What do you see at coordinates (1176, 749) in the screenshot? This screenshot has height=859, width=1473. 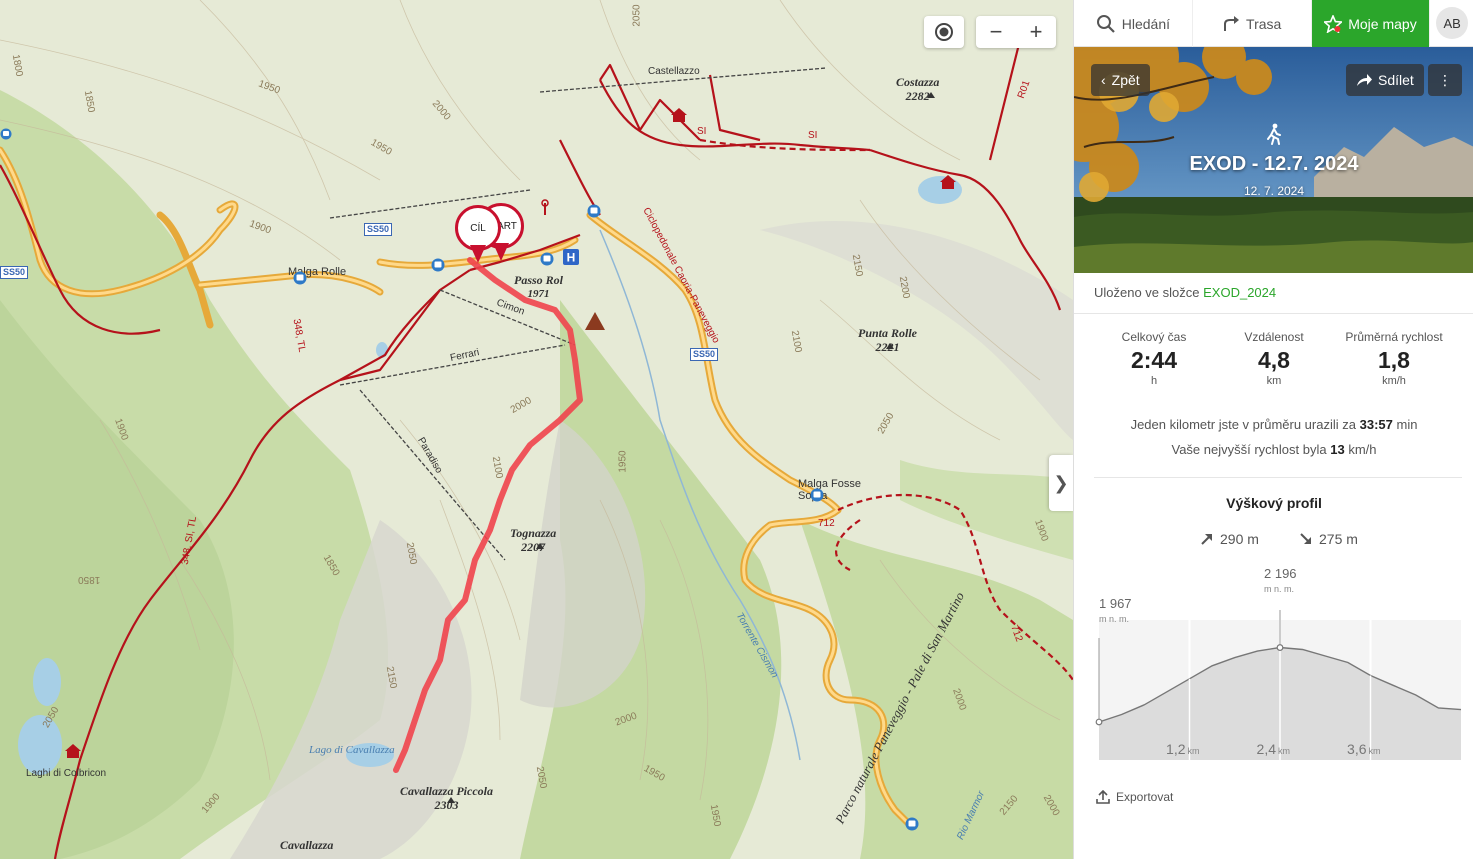 I see `x-tick-value: 1,2` at bounding box center [1176, 749].